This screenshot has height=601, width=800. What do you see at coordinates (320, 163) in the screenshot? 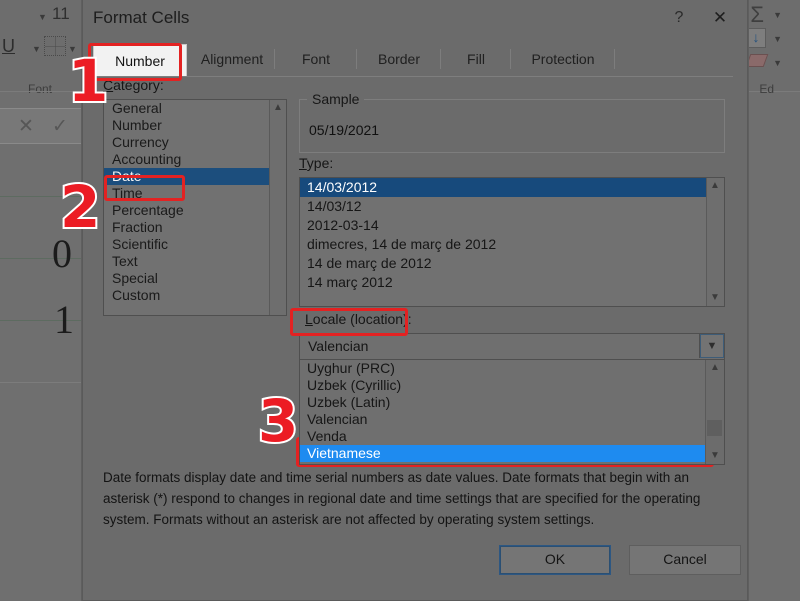
I see `type-label-rest: ype:` at bounding box center [320, 163].